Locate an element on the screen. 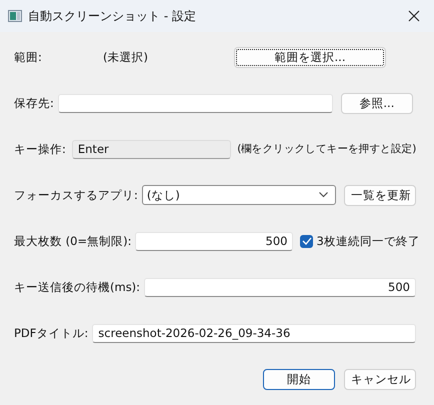 The image size is (434, 405). start-button: 開始 is located at coordinates (299, 379).